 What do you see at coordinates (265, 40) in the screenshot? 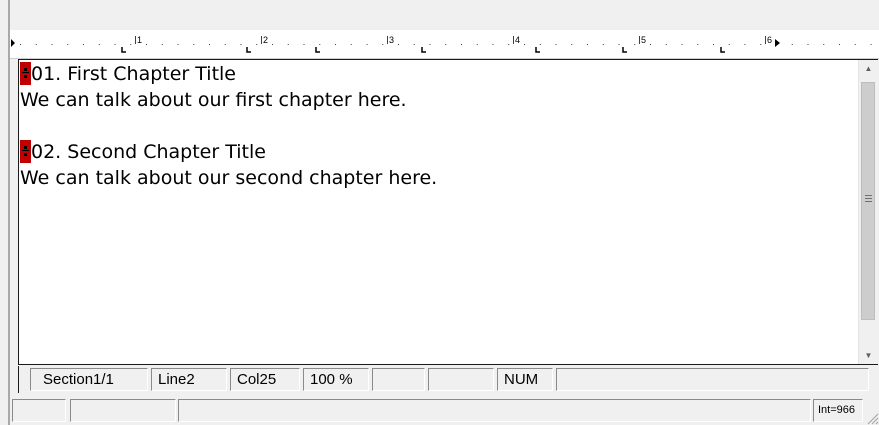
I see `ruler-number: 2` at bounding box center [265, 40].